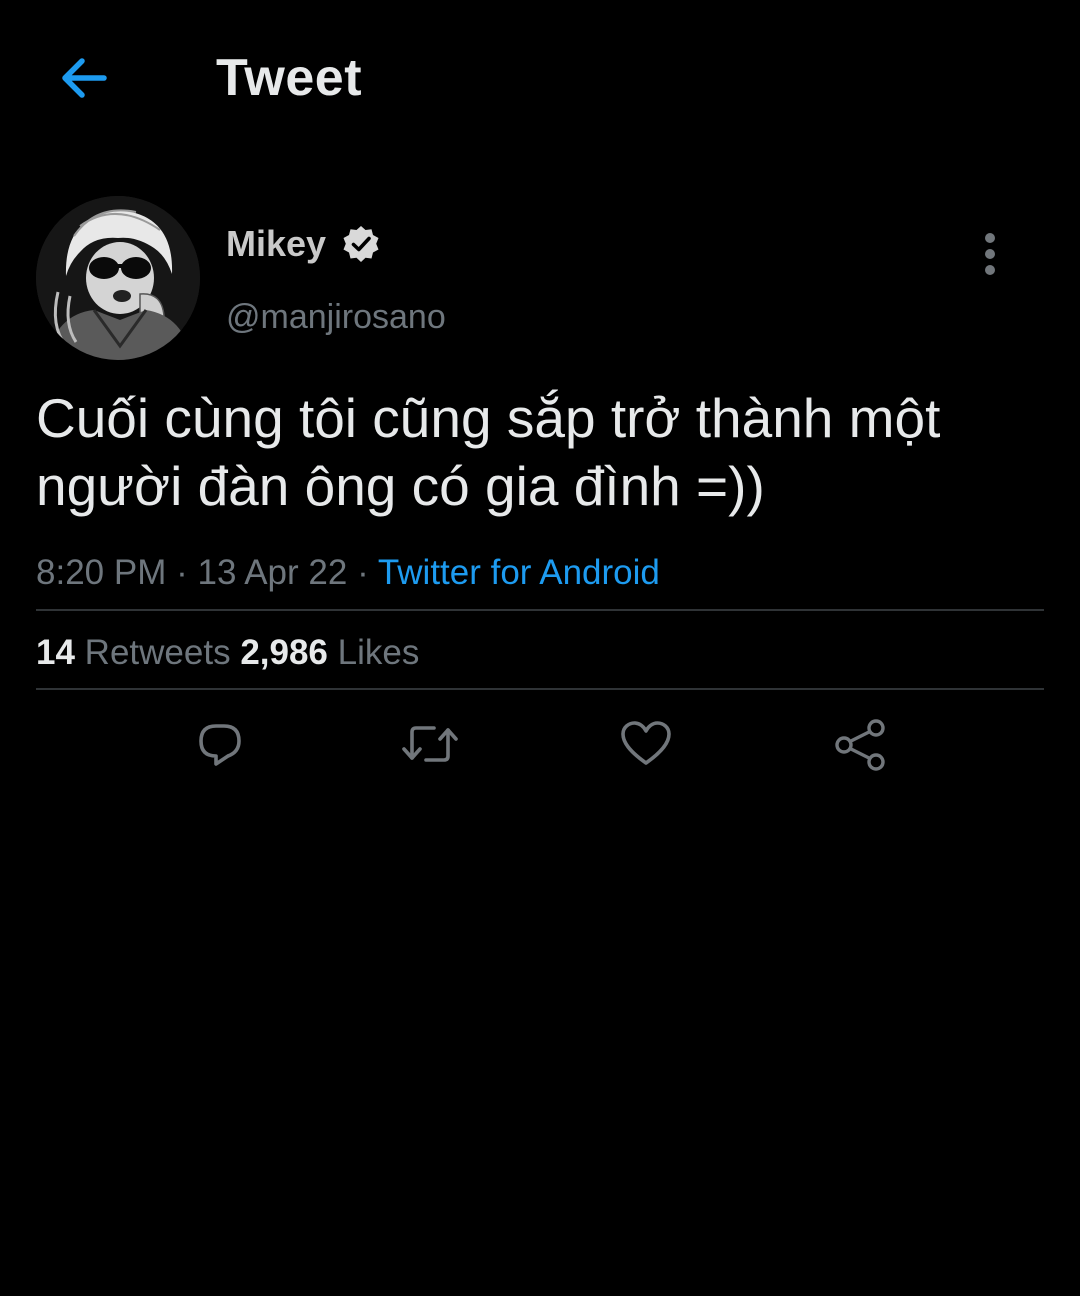 This screenshot has height=1296, width=1080. I want to click on reply-icon, so click(220, 745).